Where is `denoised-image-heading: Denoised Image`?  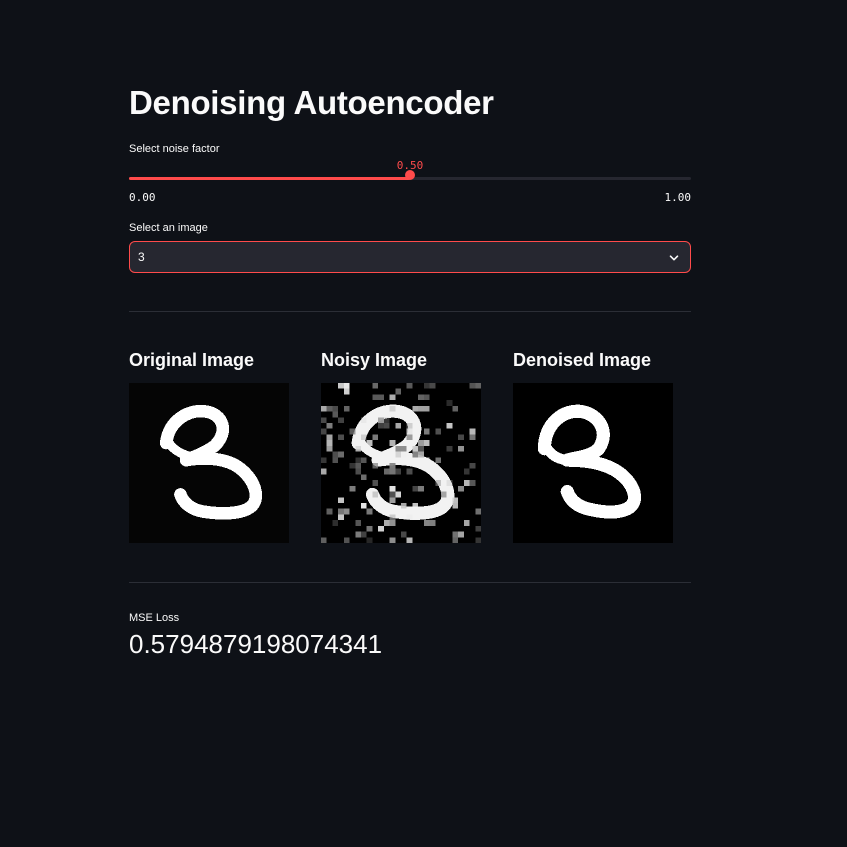
denoised-image-heading: Denoised Image is located at coordinates (582, 360).